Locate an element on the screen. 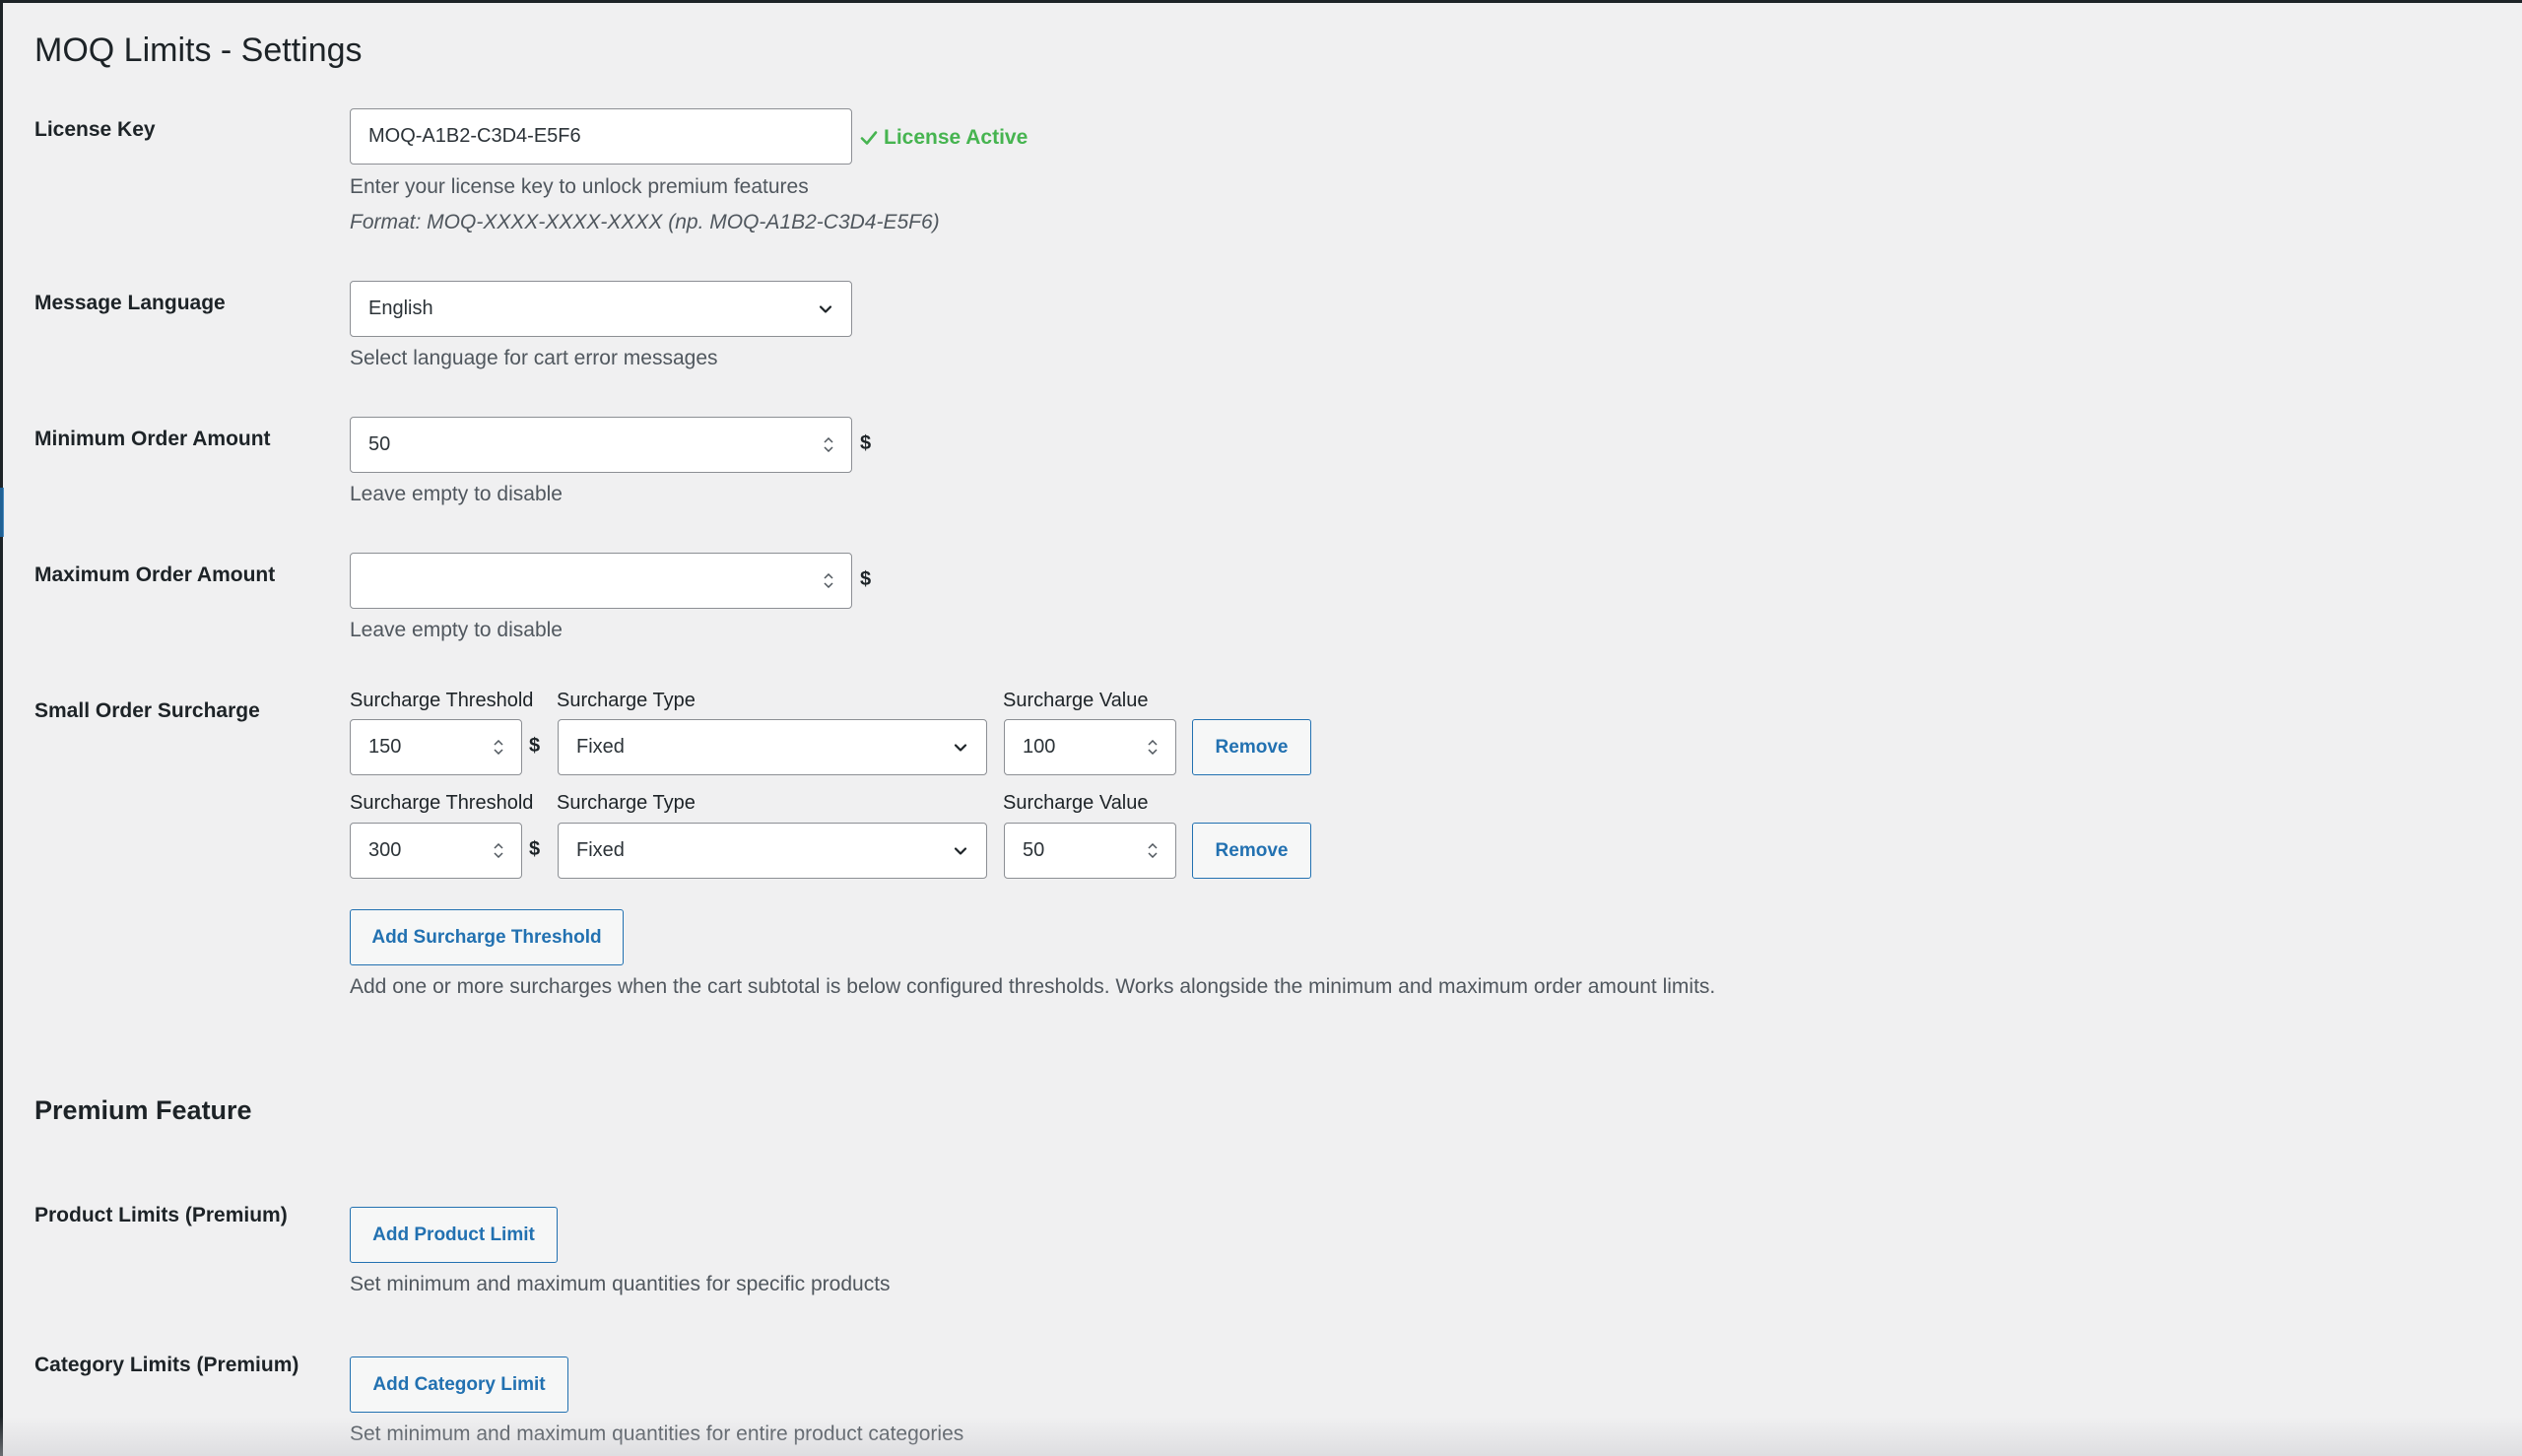  surcharge-threshold-input: 300 is located at coordinates (436, 851).